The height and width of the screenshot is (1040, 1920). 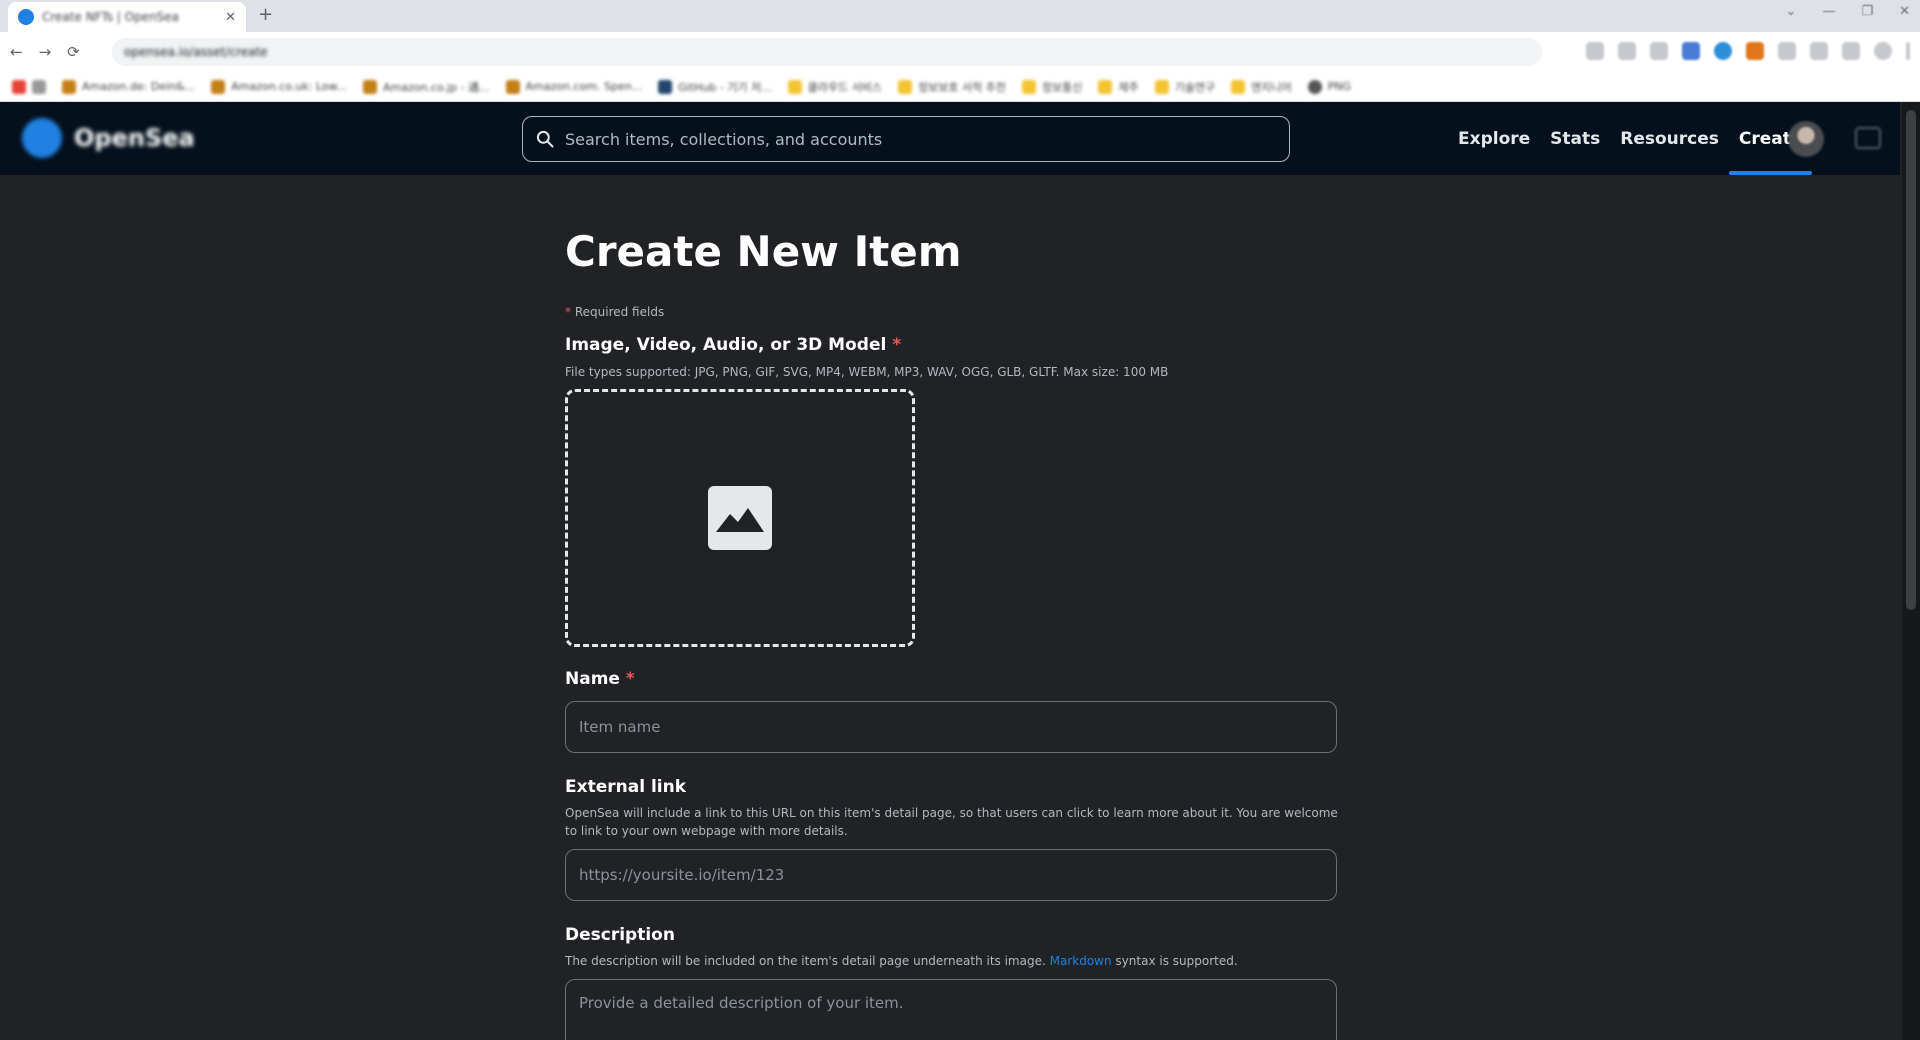 I want to click on nav-link-stats: Stats, so click(x=1575, y=138).